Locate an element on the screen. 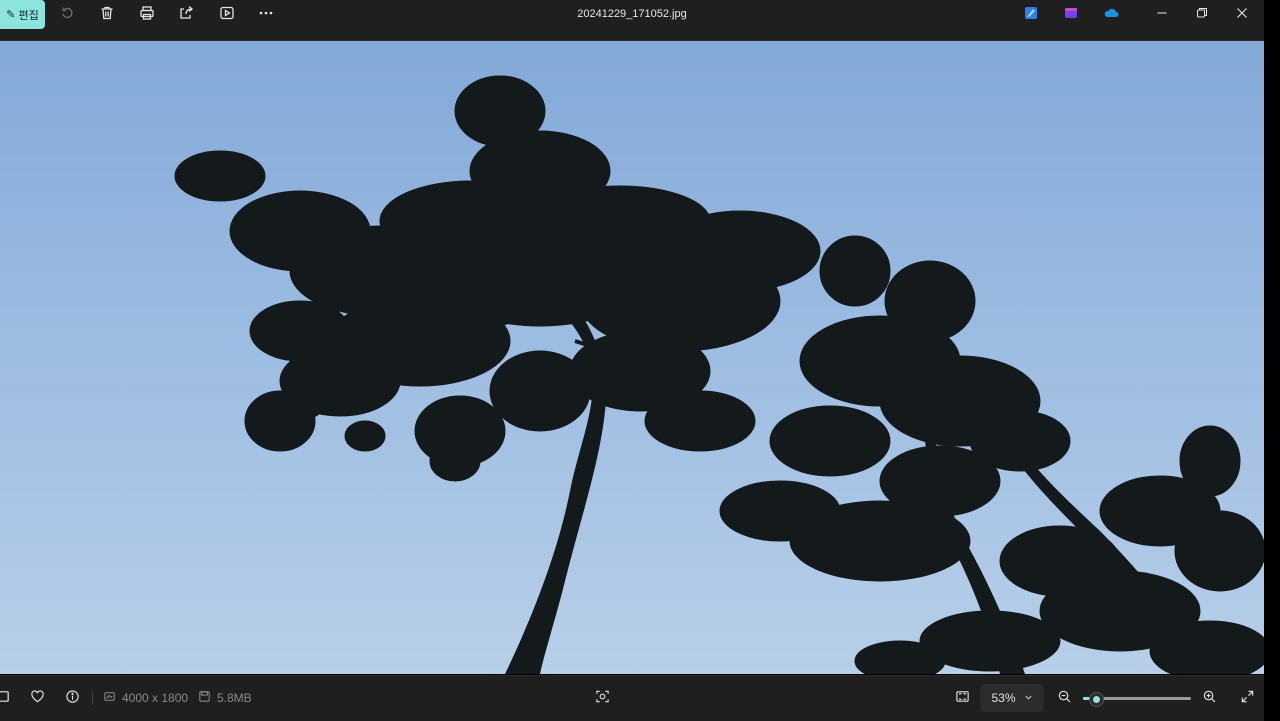 Image resolution: width=1280 pixels, height=721 pixels. zoom-slider is located at coordinates (1137, 699).